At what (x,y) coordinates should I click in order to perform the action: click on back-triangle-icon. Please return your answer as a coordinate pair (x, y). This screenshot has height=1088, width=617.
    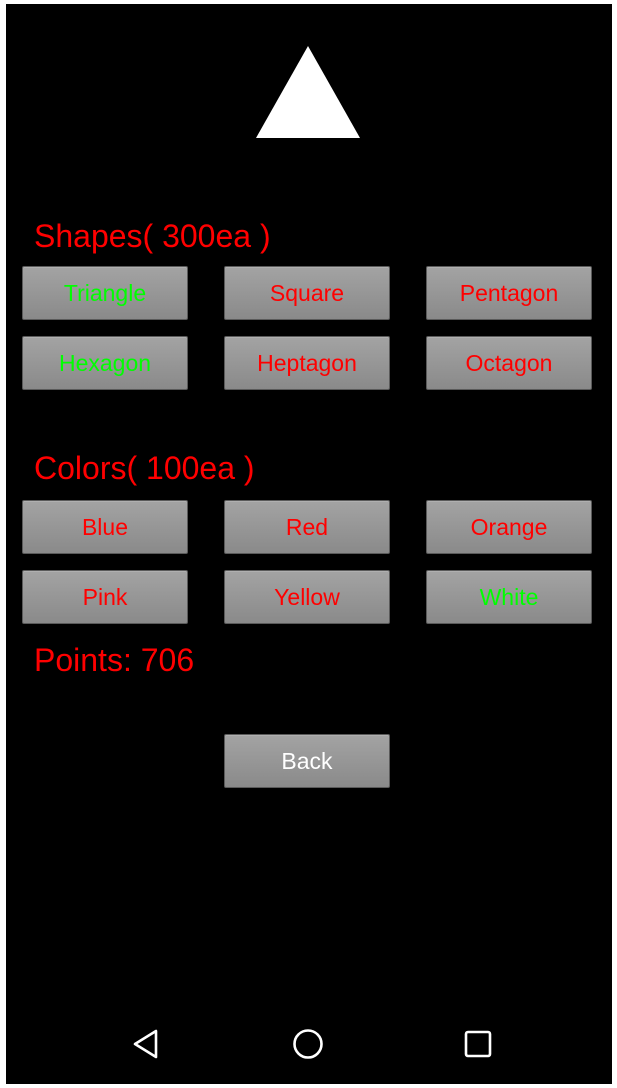
    Looking at the image, I should click on (145, 1044).